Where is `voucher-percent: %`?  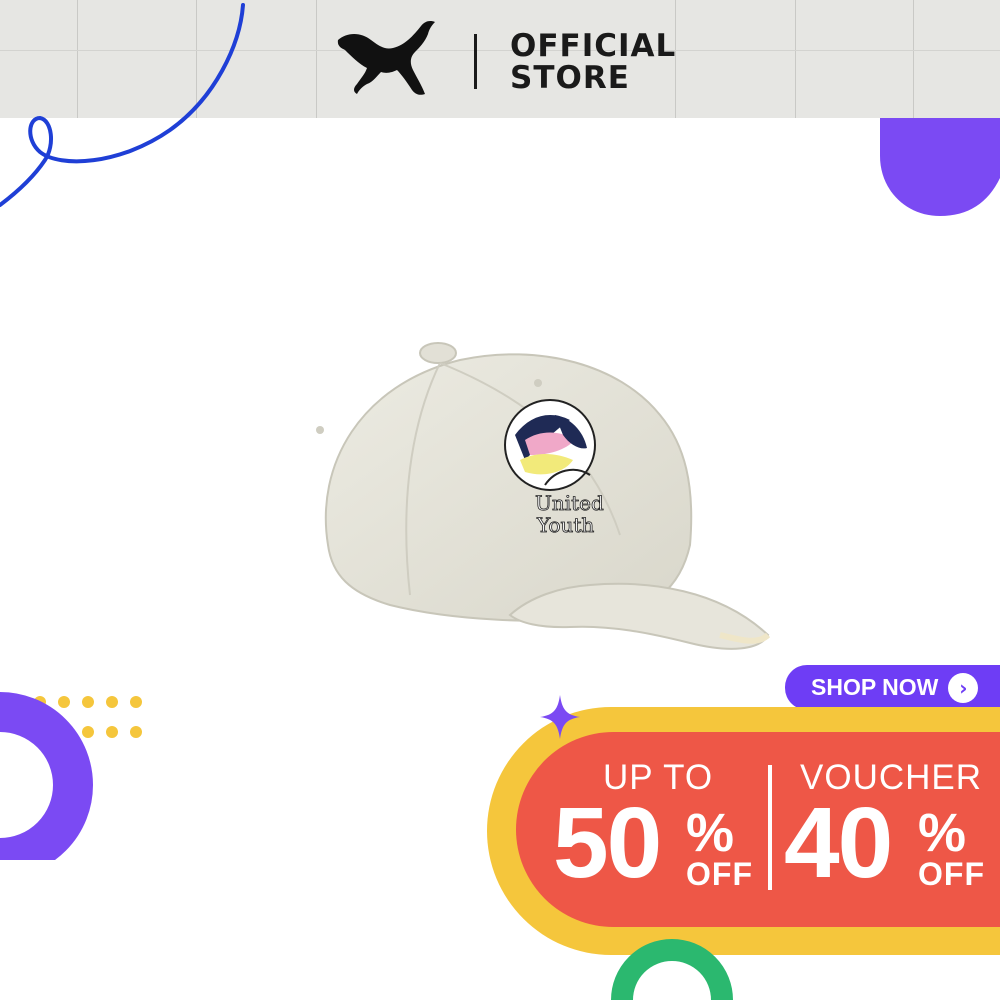
voucher-percent: % is located at coordinates (942, 833).